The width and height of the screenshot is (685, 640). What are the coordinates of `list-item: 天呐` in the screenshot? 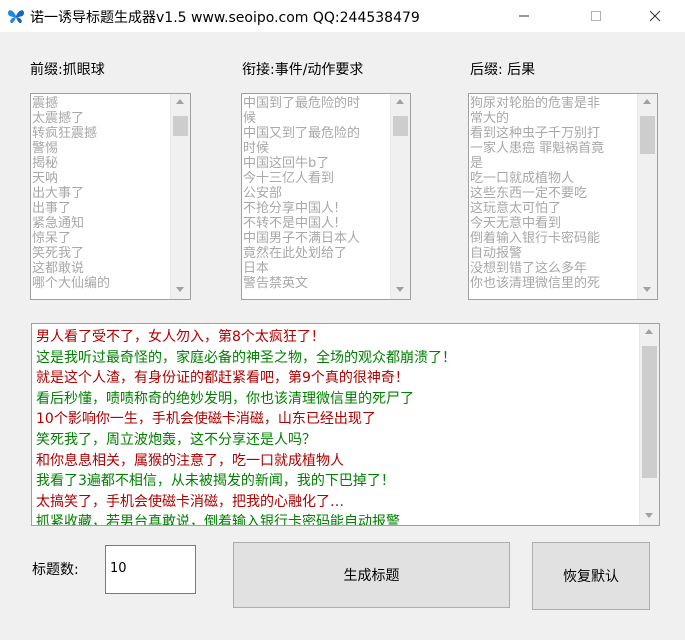 It's located at (101, 178).